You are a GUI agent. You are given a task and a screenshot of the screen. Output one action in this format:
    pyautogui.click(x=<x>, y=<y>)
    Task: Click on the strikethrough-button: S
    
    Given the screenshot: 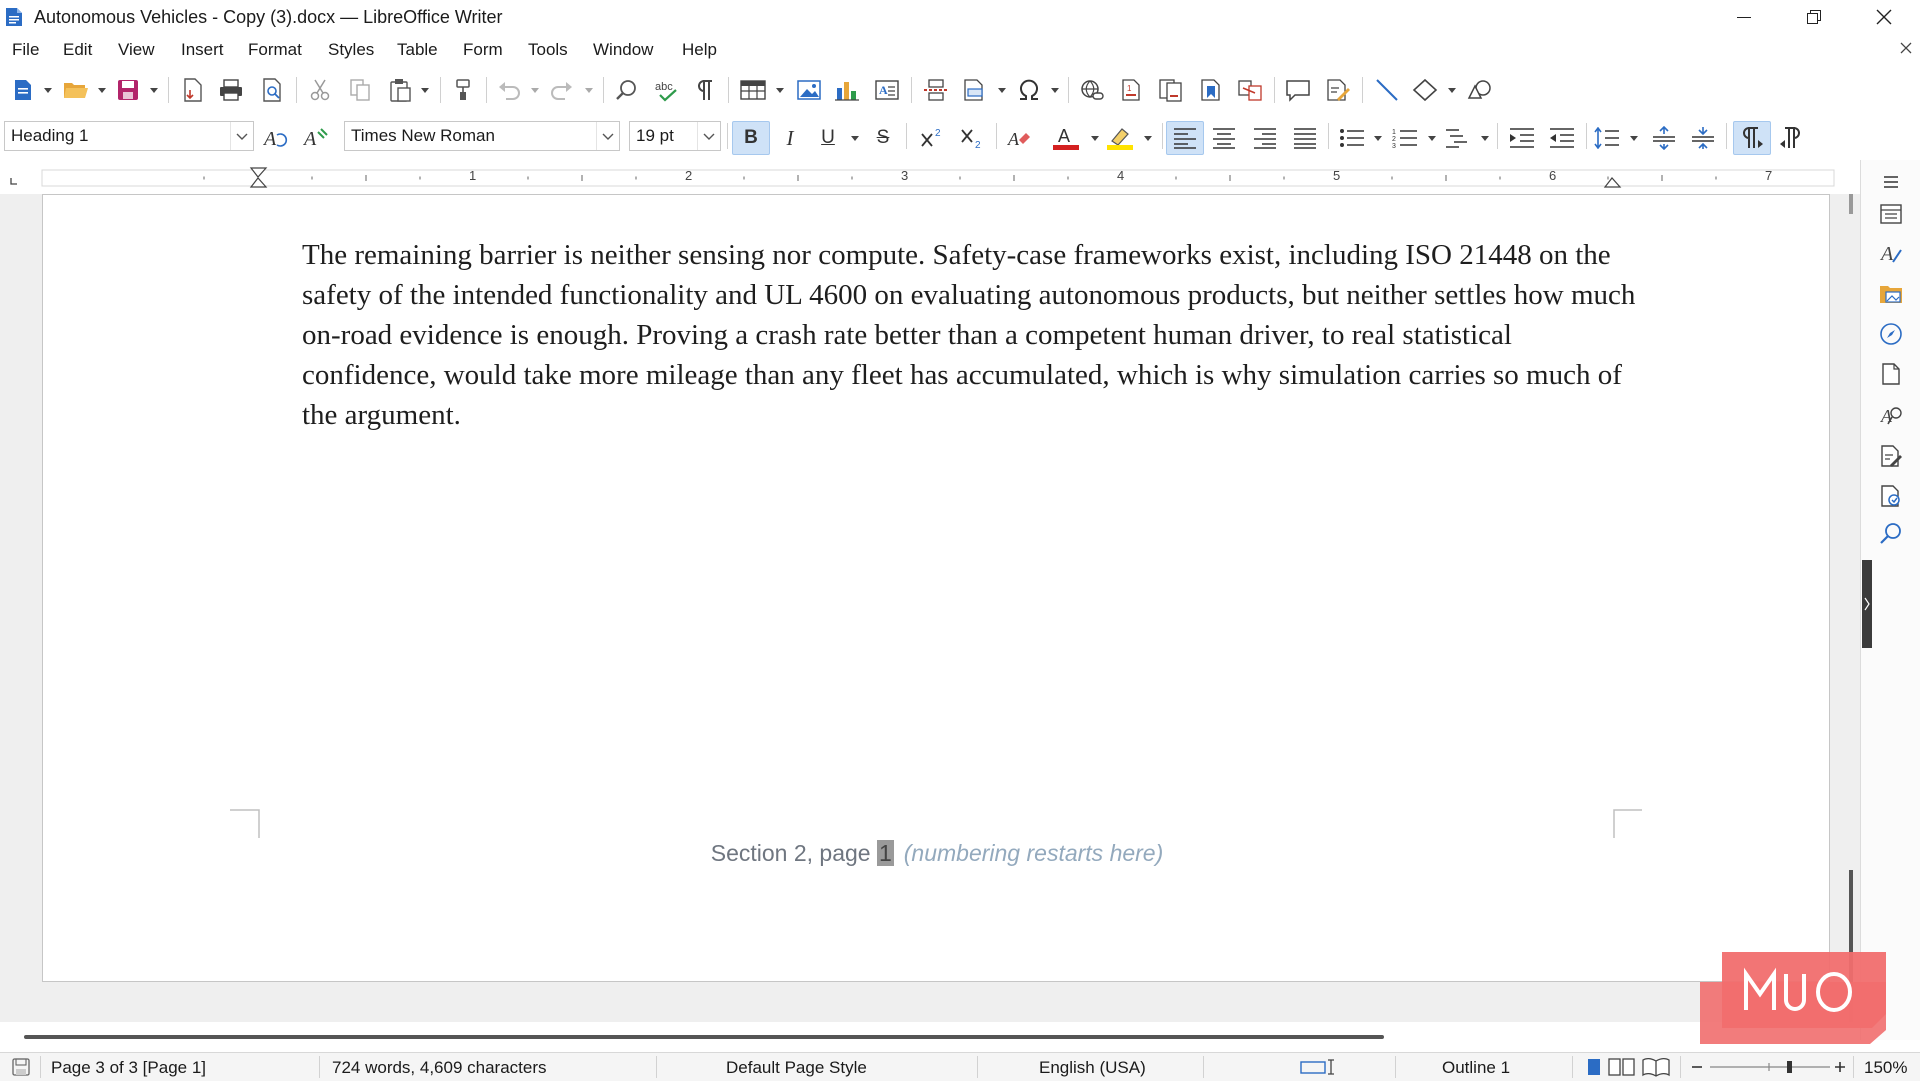 What is the action you would take?
    pyautogui.click(x=883, y=138)
    